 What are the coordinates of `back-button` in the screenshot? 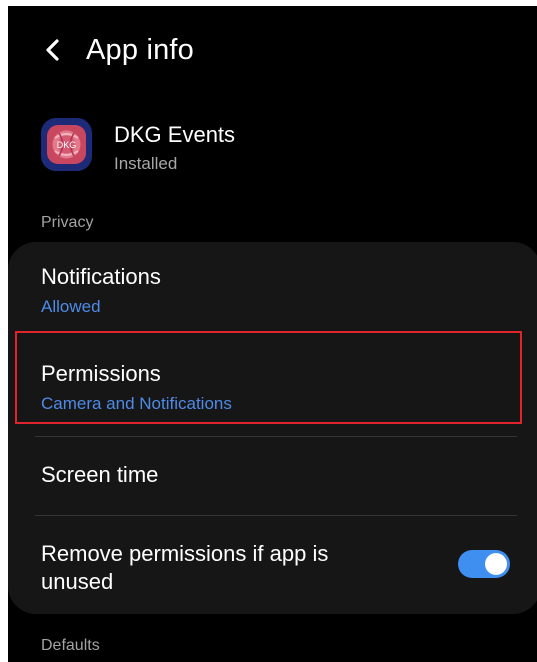 It's located at (54, 50).